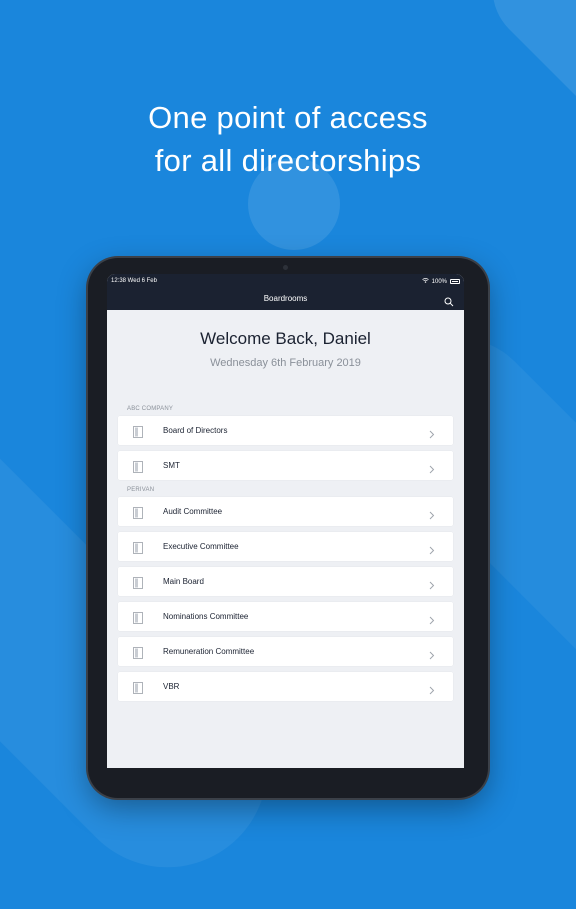 Image resolution: width=576 pixels, height=909 pixels. I want to click on headline-line-1: One point of access, so click(288, 117).